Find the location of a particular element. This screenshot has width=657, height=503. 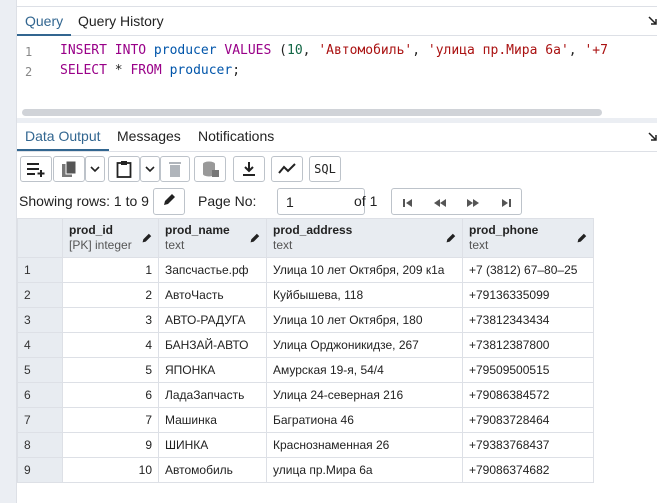

row-number: 3 is located at coordinates (40, 320).